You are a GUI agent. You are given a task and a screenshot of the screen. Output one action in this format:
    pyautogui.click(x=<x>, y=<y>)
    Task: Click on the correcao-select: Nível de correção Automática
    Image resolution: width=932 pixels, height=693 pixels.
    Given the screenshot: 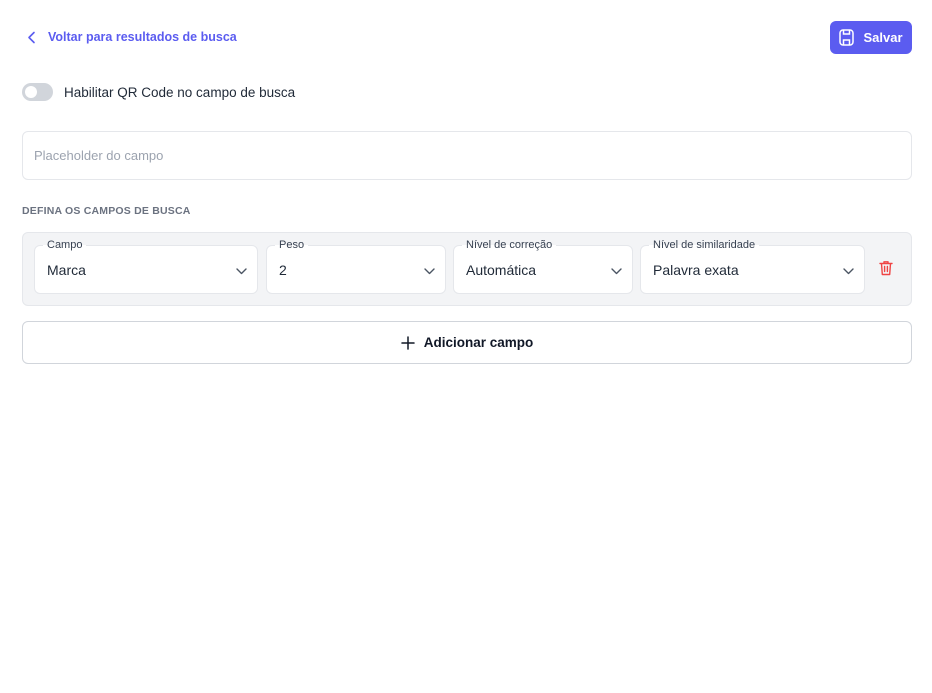 What is the action you would take?
    pyautogui.click(x=543, y=266)
    